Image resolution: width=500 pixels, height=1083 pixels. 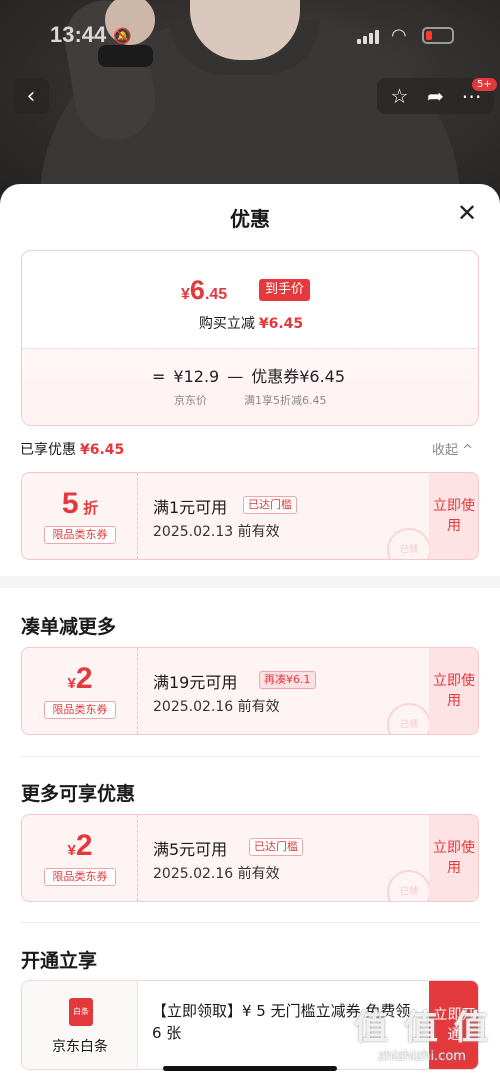 What do you see at coordinates (195, 682) in the screenshot?
I see `coupon-condition: 满19元可用` at bounding box center [195, 682].